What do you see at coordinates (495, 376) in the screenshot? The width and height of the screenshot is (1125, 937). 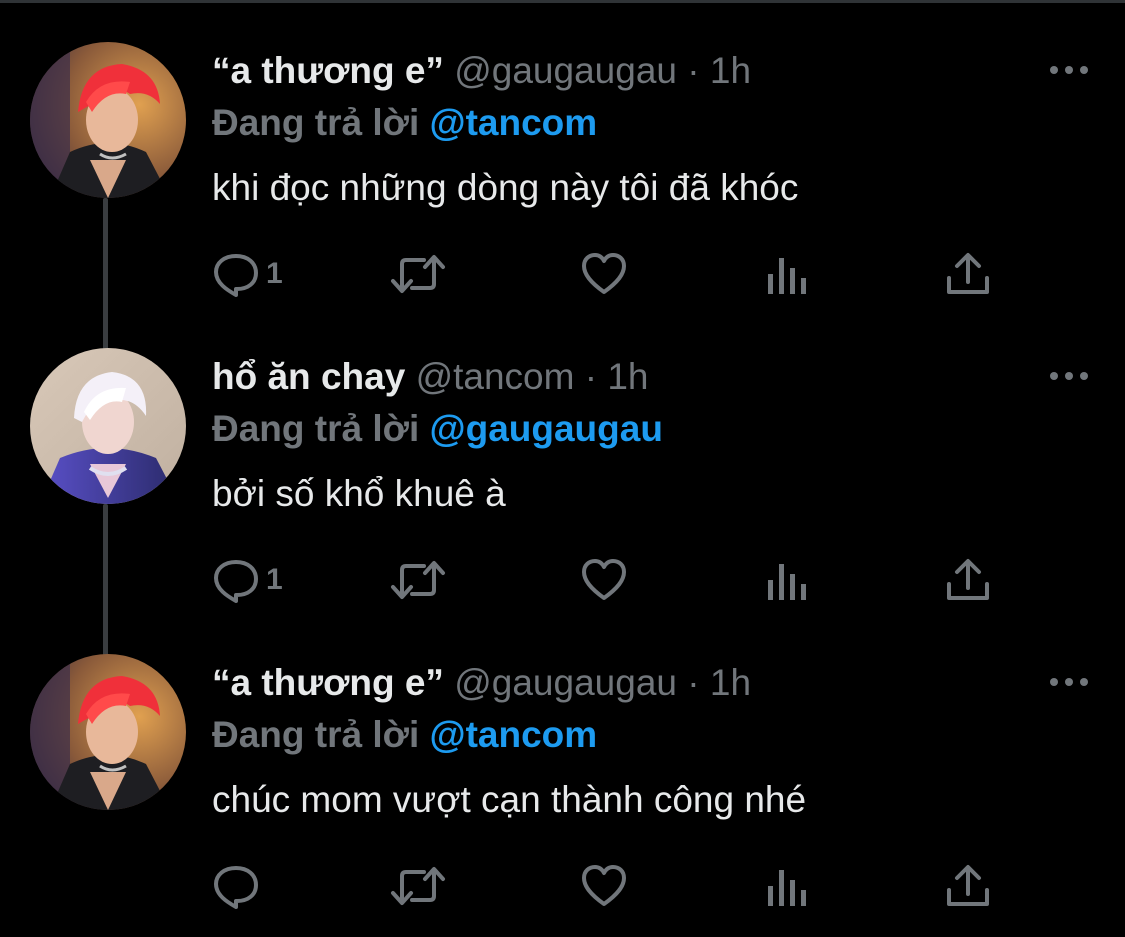 I see `user-handle: @tancom` at bounding box center [495, 376].